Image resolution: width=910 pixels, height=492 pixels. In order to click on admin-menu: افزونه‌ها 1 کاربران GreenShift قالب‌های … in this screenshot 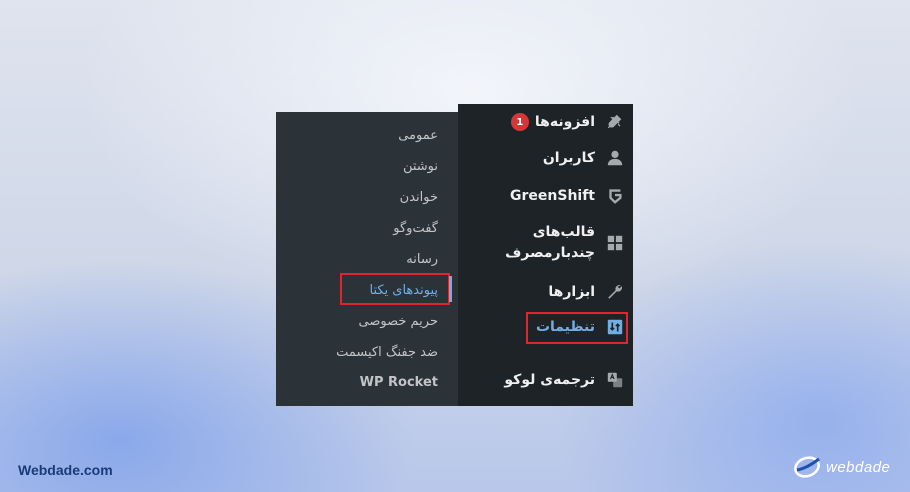, I will do `click(545, 255)`.